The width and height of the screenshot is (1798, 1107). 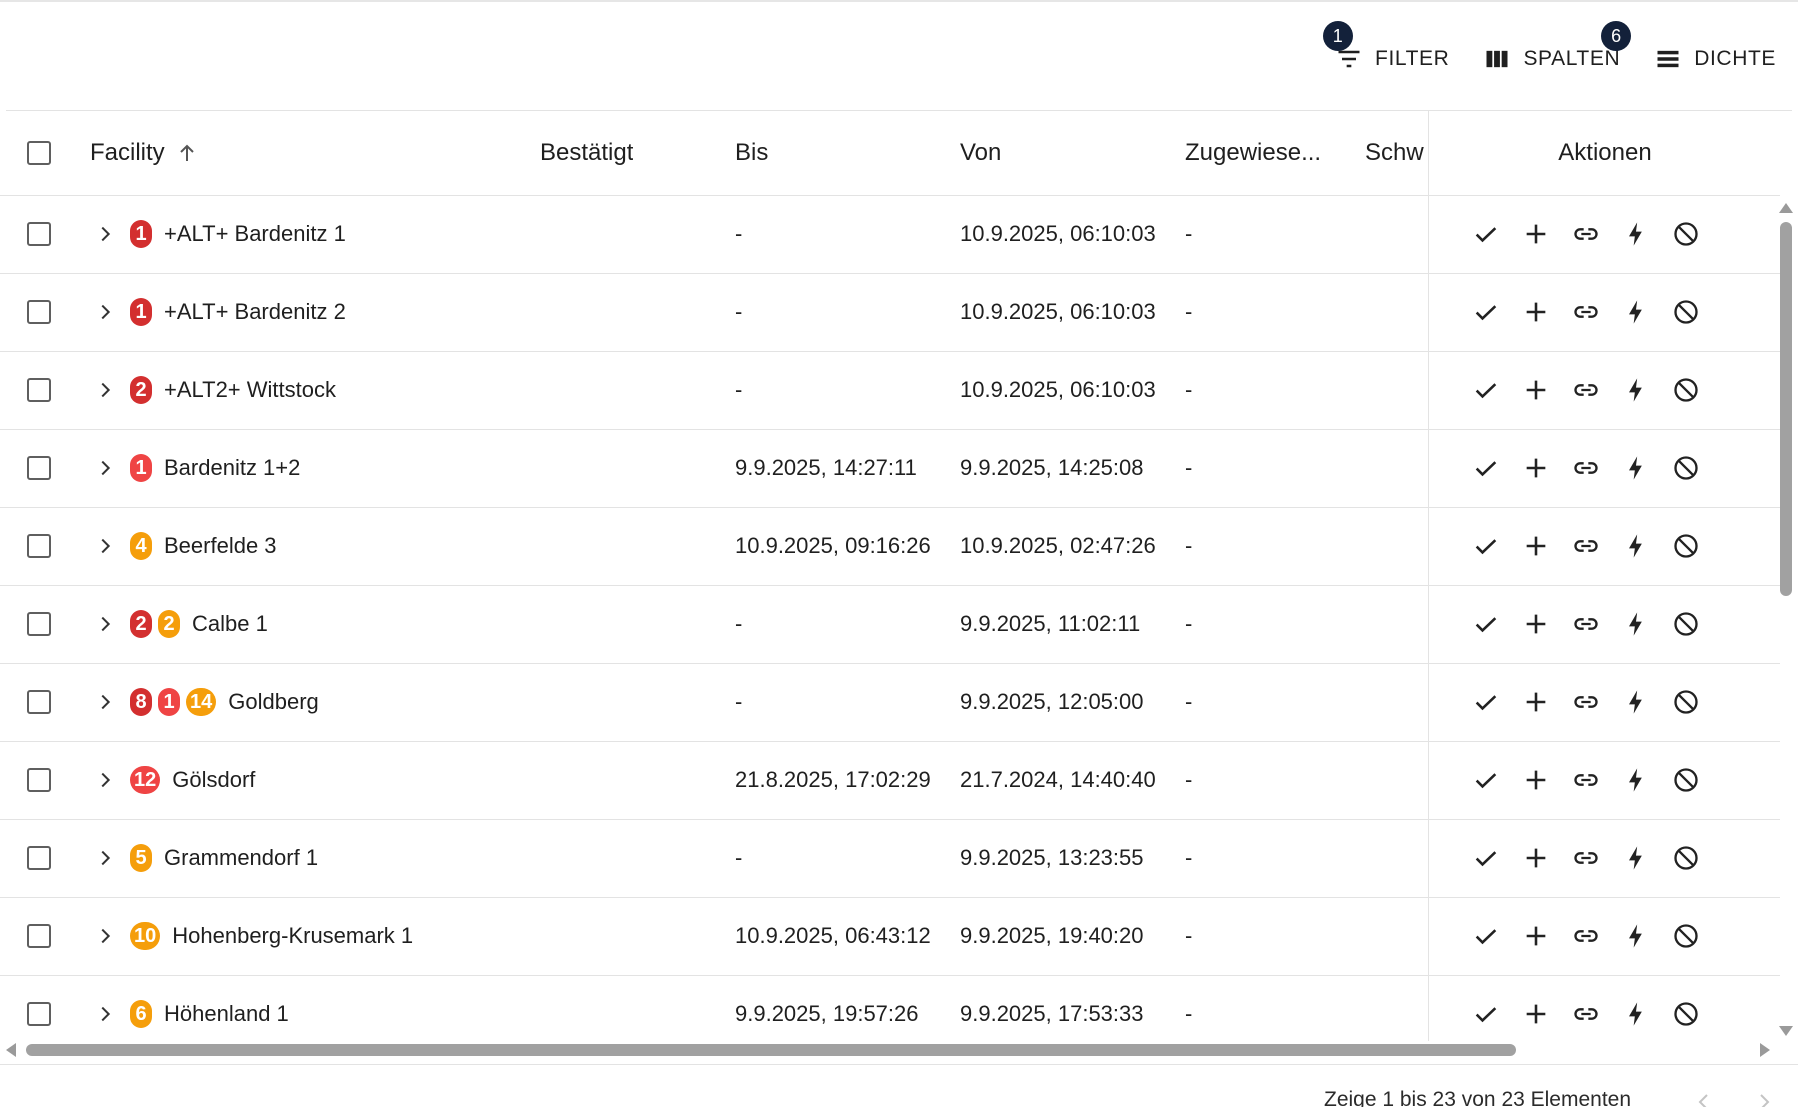 I want to click on scroll-right-arrow, so click(x=1765, y=1050).